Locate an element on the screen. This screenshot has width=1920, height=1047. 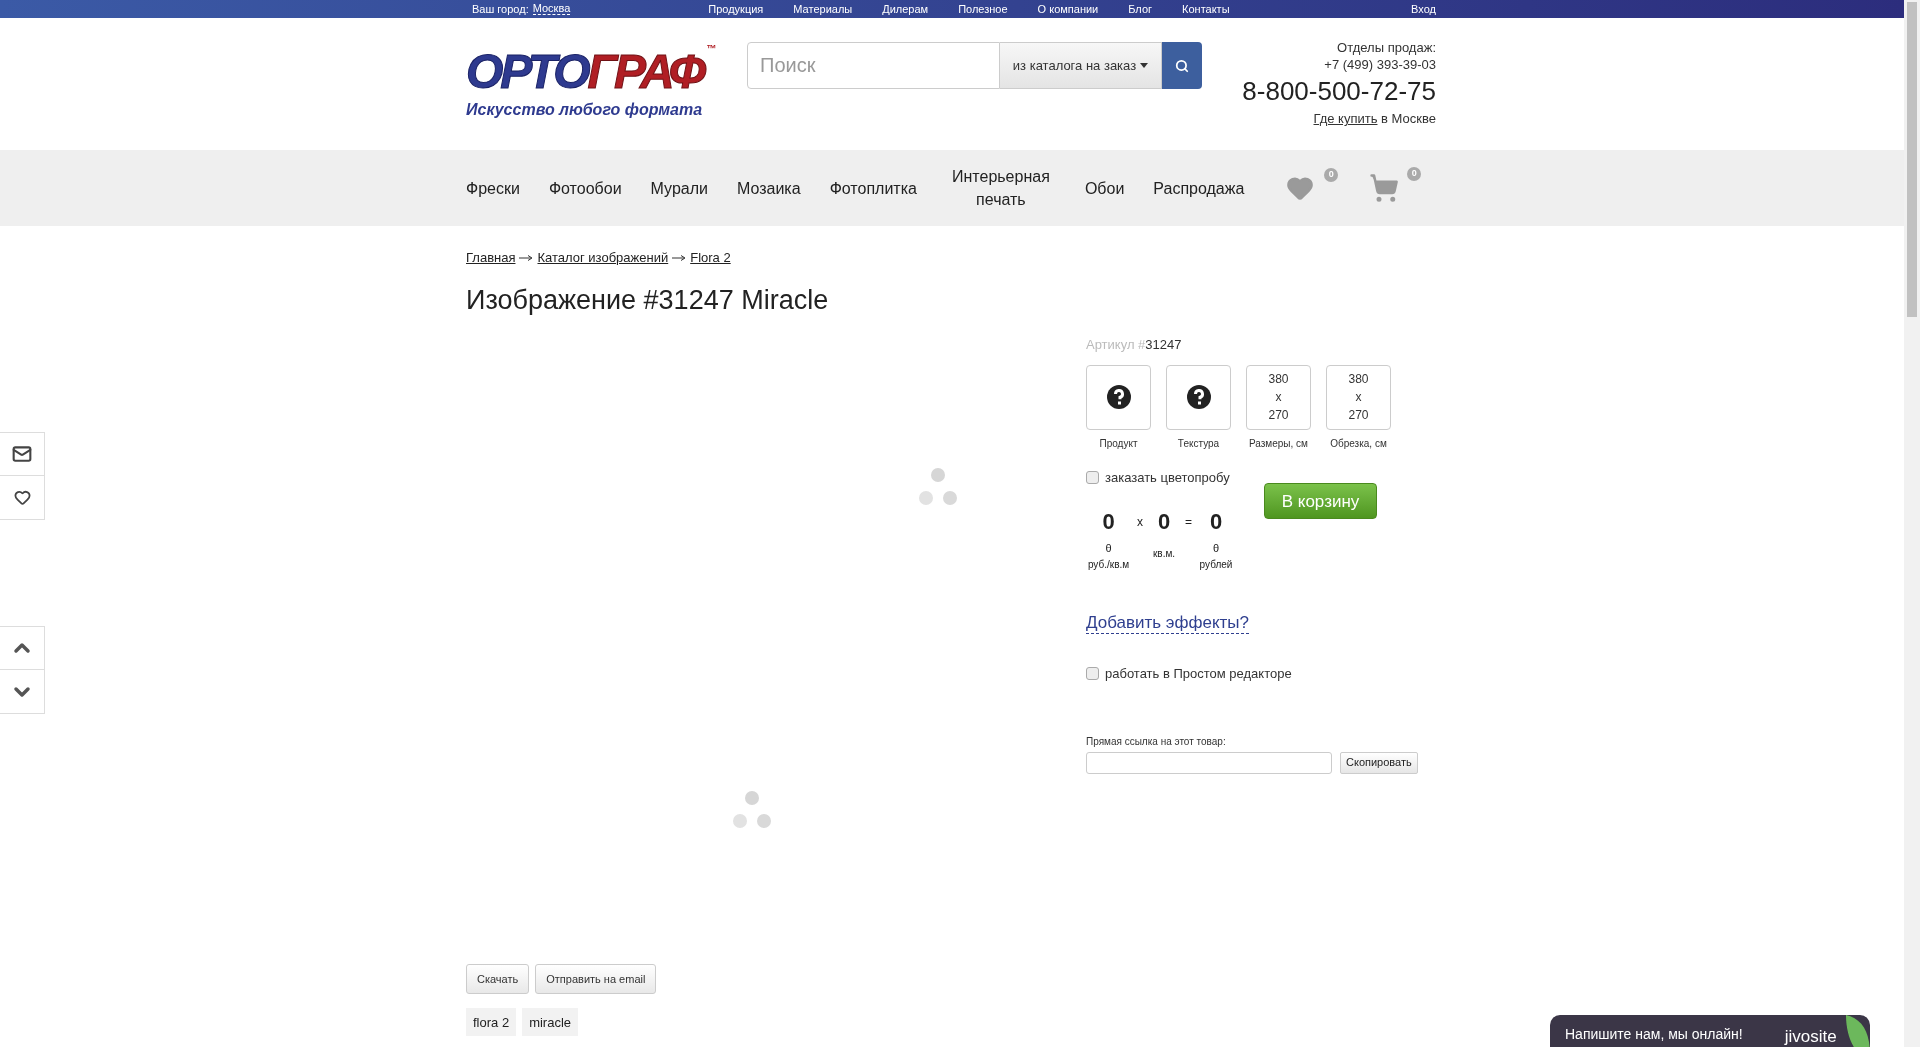
logo: ОРТОГРАФ™ Искусство любого формата is located at coordinates (597, 83).